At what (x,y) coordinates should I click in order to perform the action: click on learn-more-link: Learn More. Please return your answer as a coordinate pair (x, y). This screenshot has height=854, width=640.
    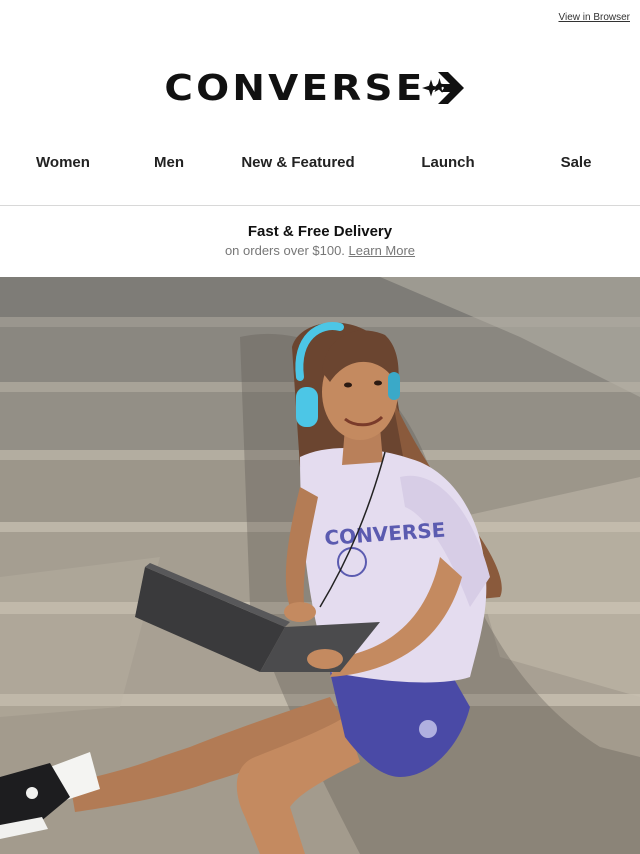
    Looking at the image, I should click on (382, 250).